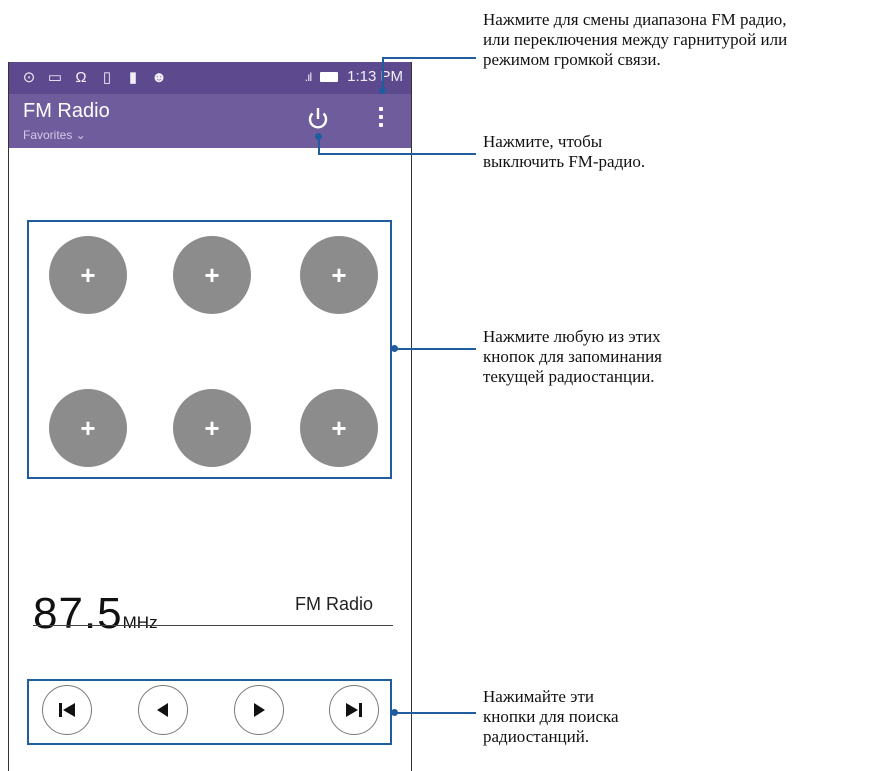  What do you see at coordinates (382, 90) in the screenshot?
I see `menu-leader-dot` at bounding box center [382, 90].